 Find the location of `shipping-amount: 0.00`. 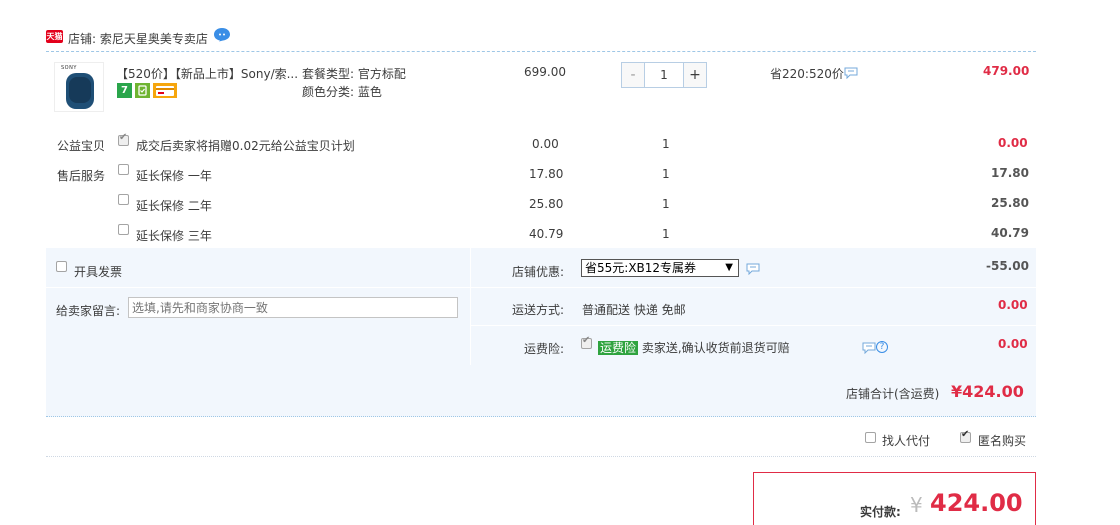

shipping-amount: 0.00 is located at coordinates (1013, 305).